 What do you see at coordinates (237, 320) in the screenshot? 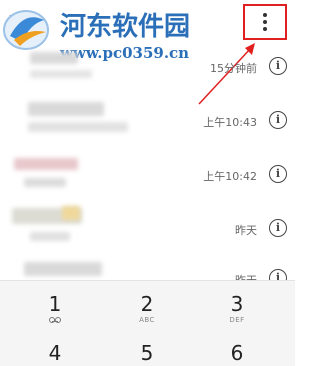
I see `key-letters: DEF` at bounding box center [237, 320].